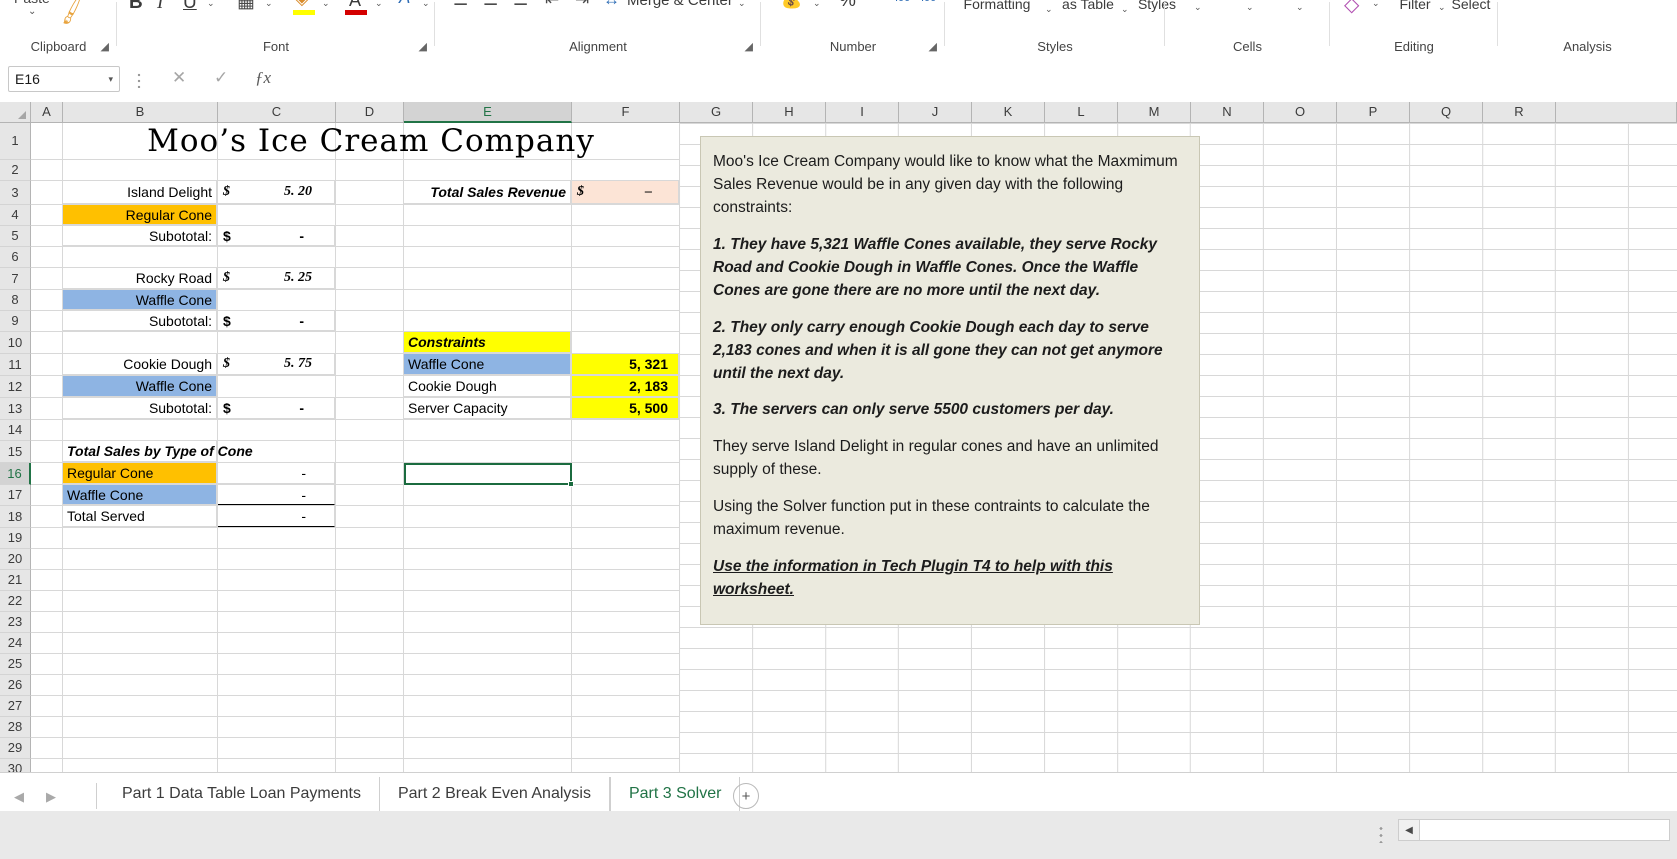  I want to click on percent-style-button: %, so click(847, 6).